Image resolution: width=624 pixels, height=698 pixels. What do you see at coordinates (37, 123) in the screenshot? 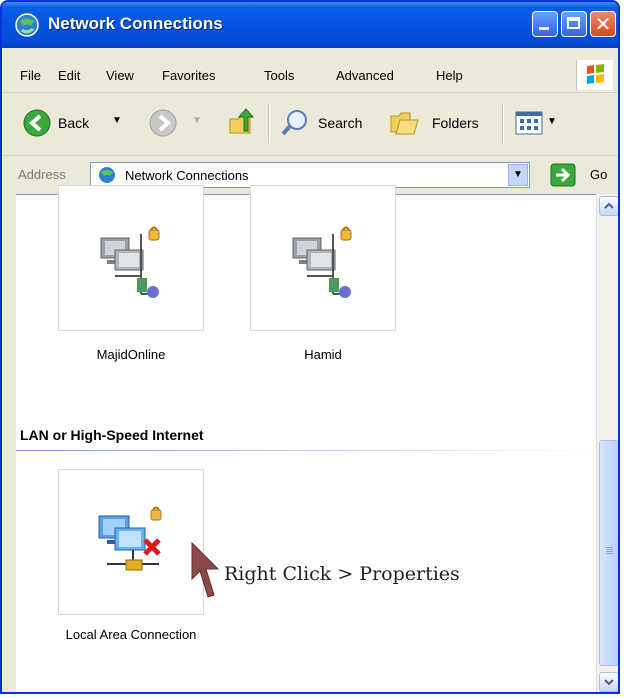
I see `back-arrow-icon` at bounding box center [37, 123].